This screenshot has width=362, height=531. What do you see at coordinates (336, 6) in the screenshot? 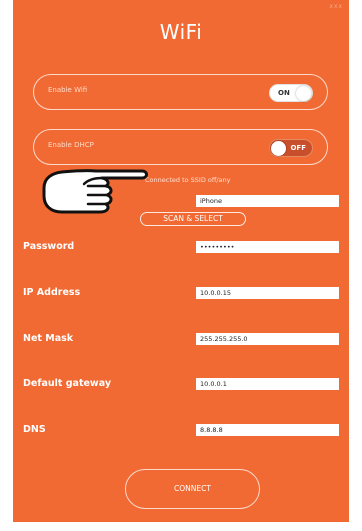
I see `corner-mark: xxx` at bounding box center [336, 6].